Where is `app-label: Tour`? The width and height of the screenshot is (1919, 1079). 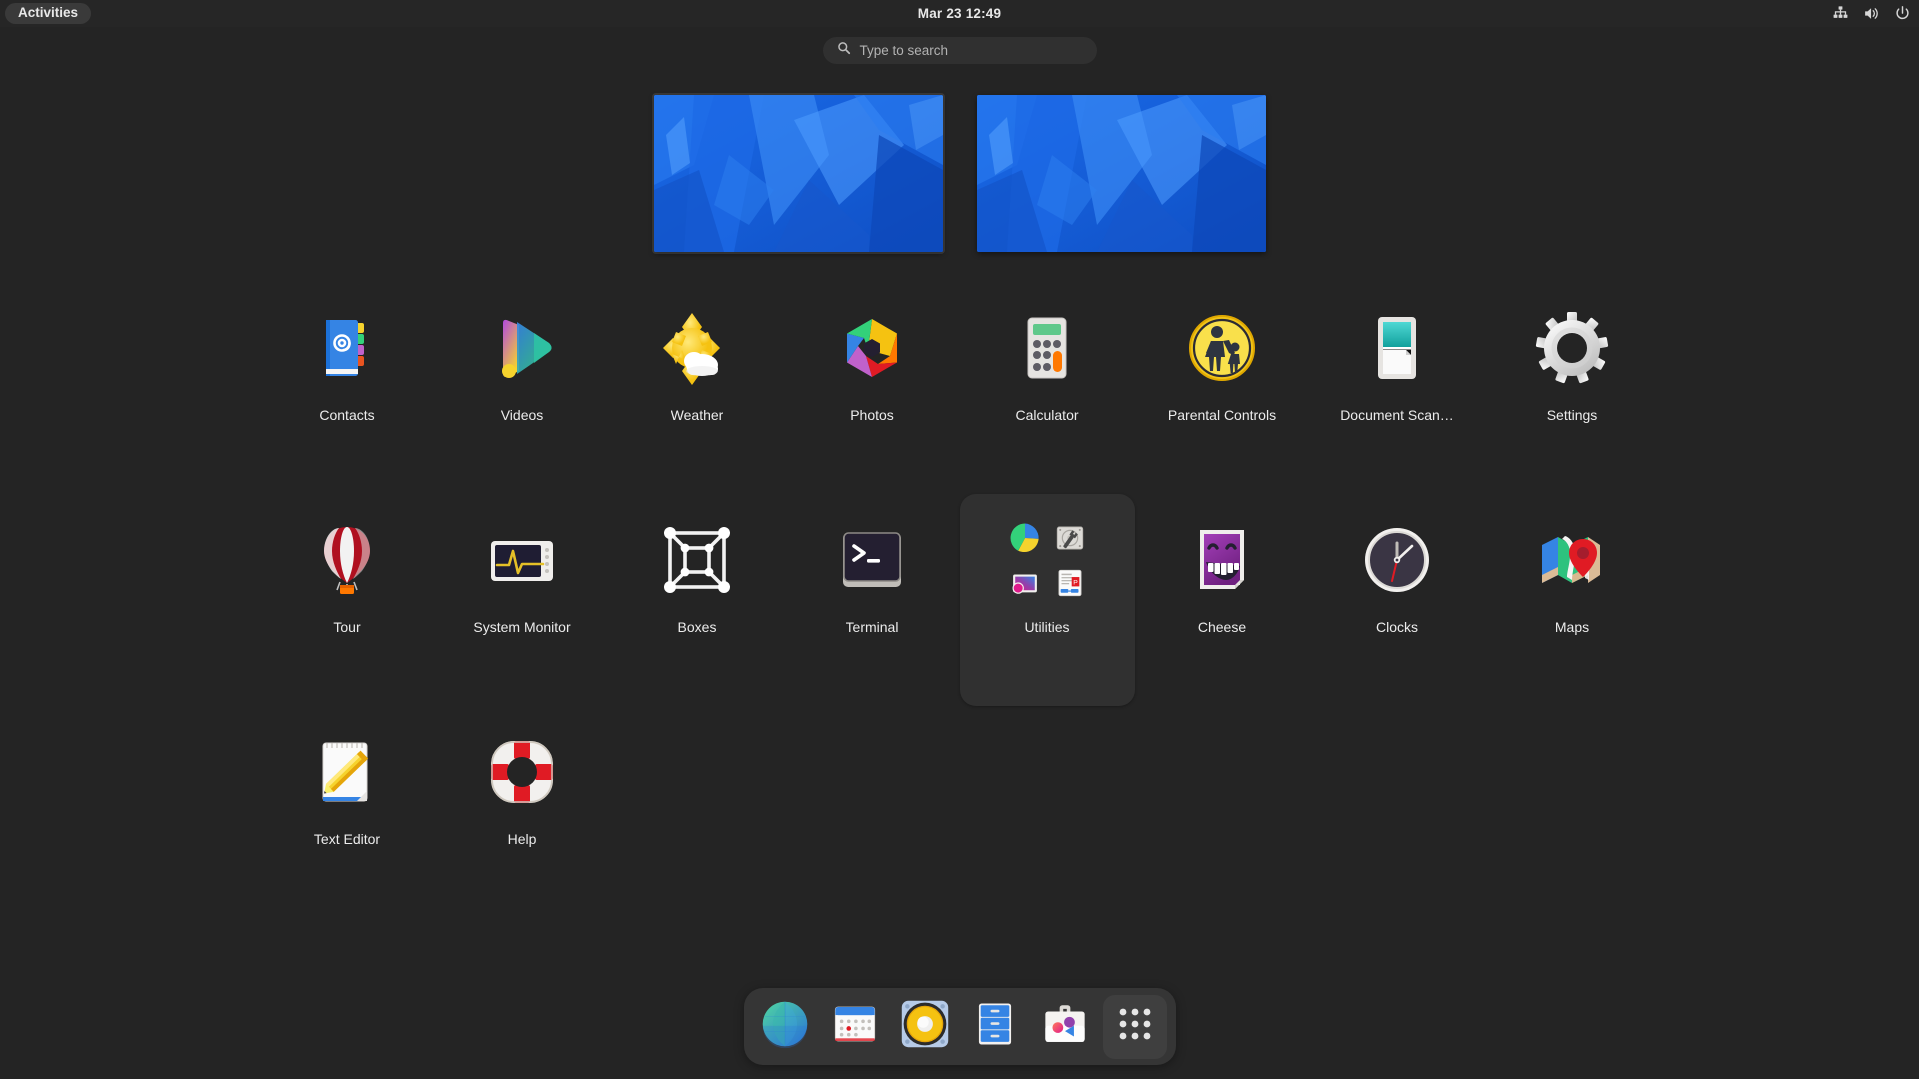 app-label: Tour is located at coordinates (347, 627).